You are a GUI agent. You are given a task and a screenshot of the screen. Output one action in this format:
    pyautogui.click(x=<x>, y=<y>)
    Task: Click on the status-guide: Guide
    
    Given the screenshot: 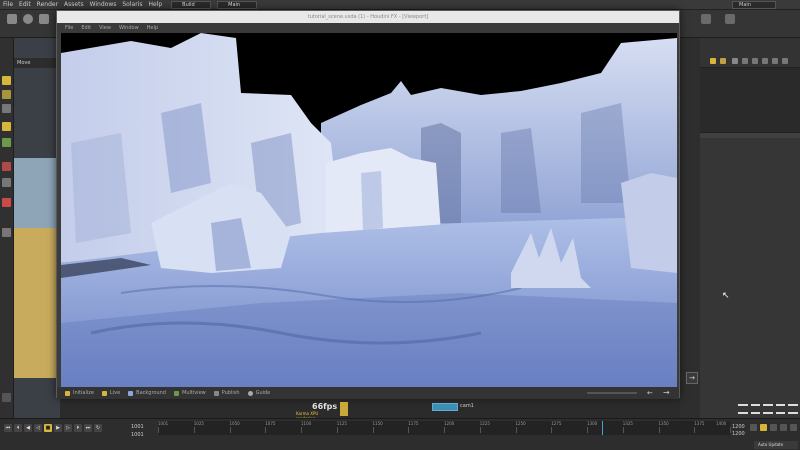 What is the action you would take?
    pyautogui.click(x=259, y=393)
    